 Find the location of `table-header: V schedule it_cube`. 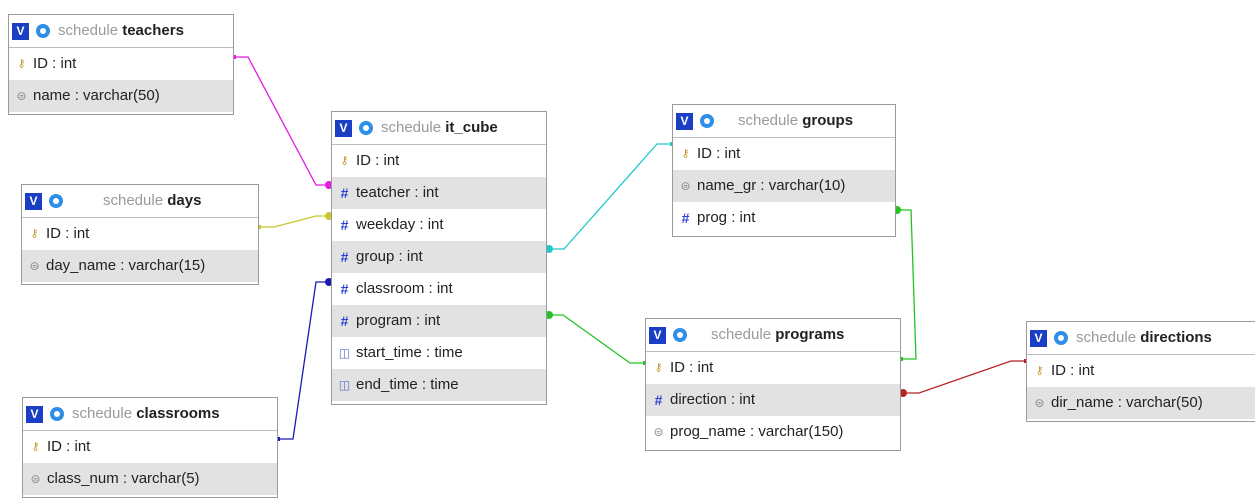

table-header: V schedule it_cube is located at coordinates (439, 128).